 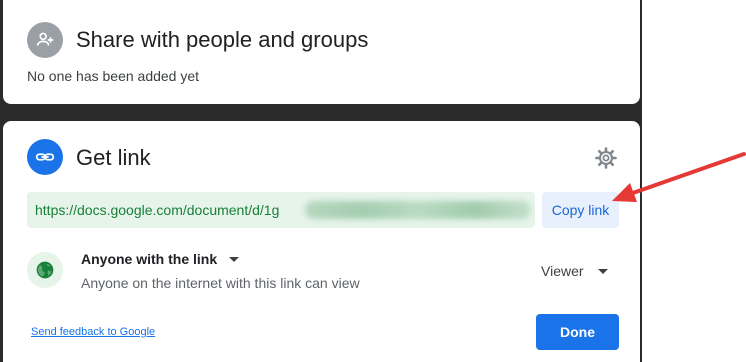 I want to click on link-url-text: https://docs.google.com/document/d/1g, so click(x=157, y=210).